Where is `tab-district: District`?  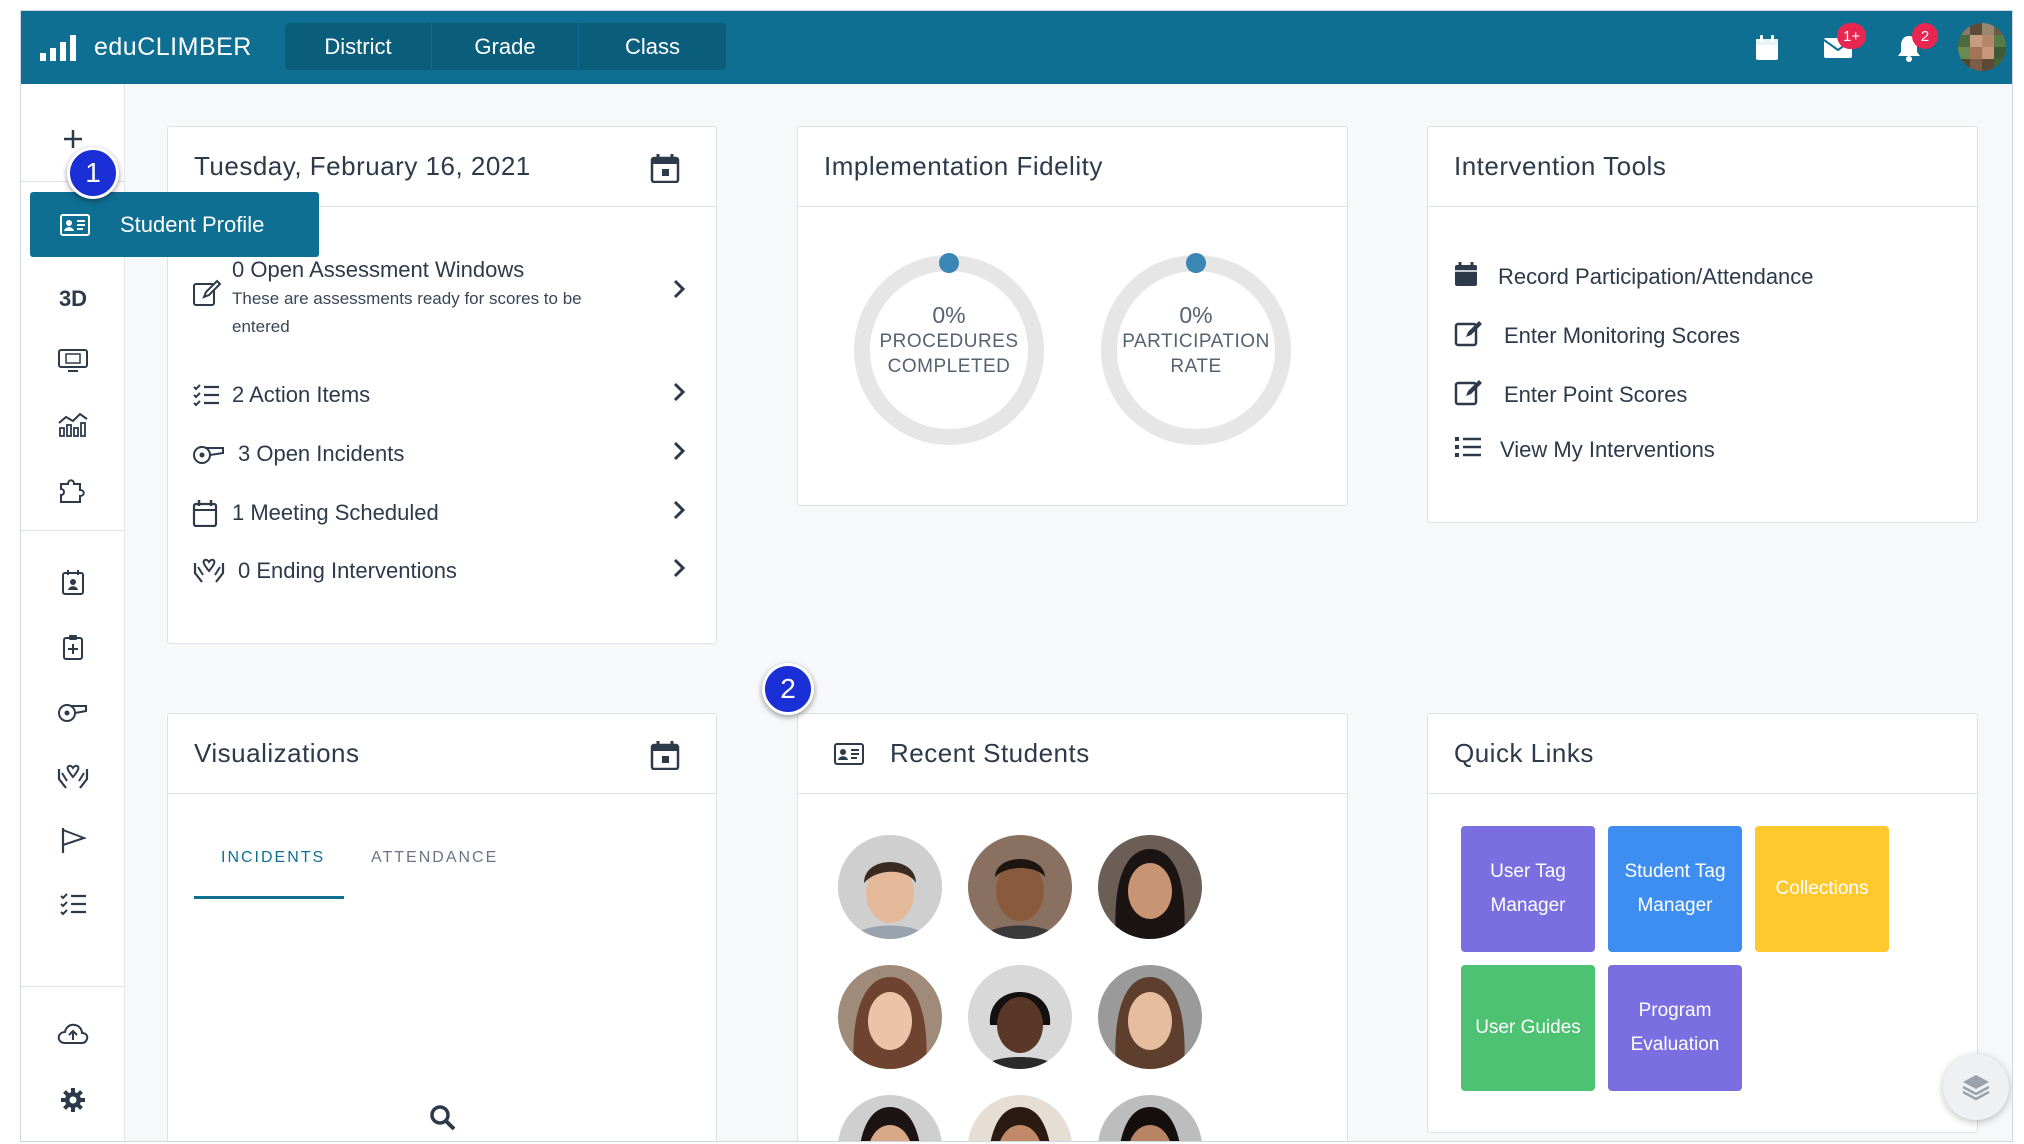
tab-district: District is located at coordinates (358, 46).